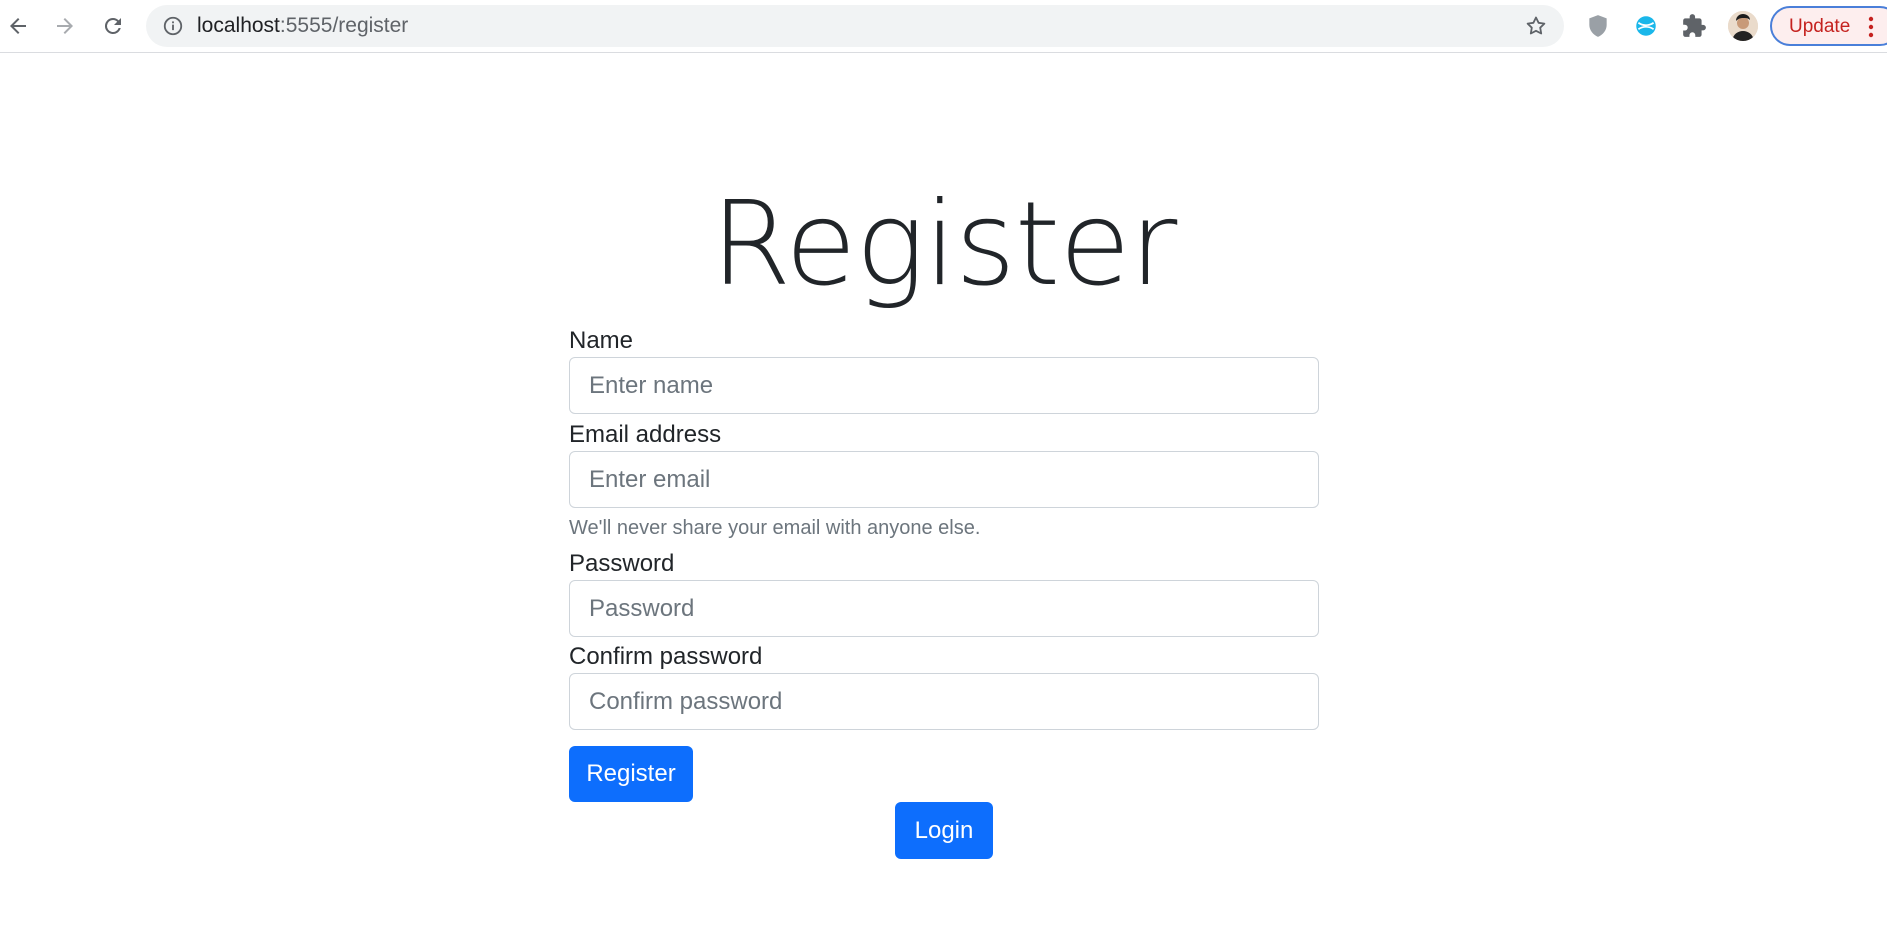 The height and width of the screenshot is (952, 1887). What do you see at coordinates (855, 26) in the screenshot?
I see `address-bar: localhost:5555/register` at bounding box center [855, 26].